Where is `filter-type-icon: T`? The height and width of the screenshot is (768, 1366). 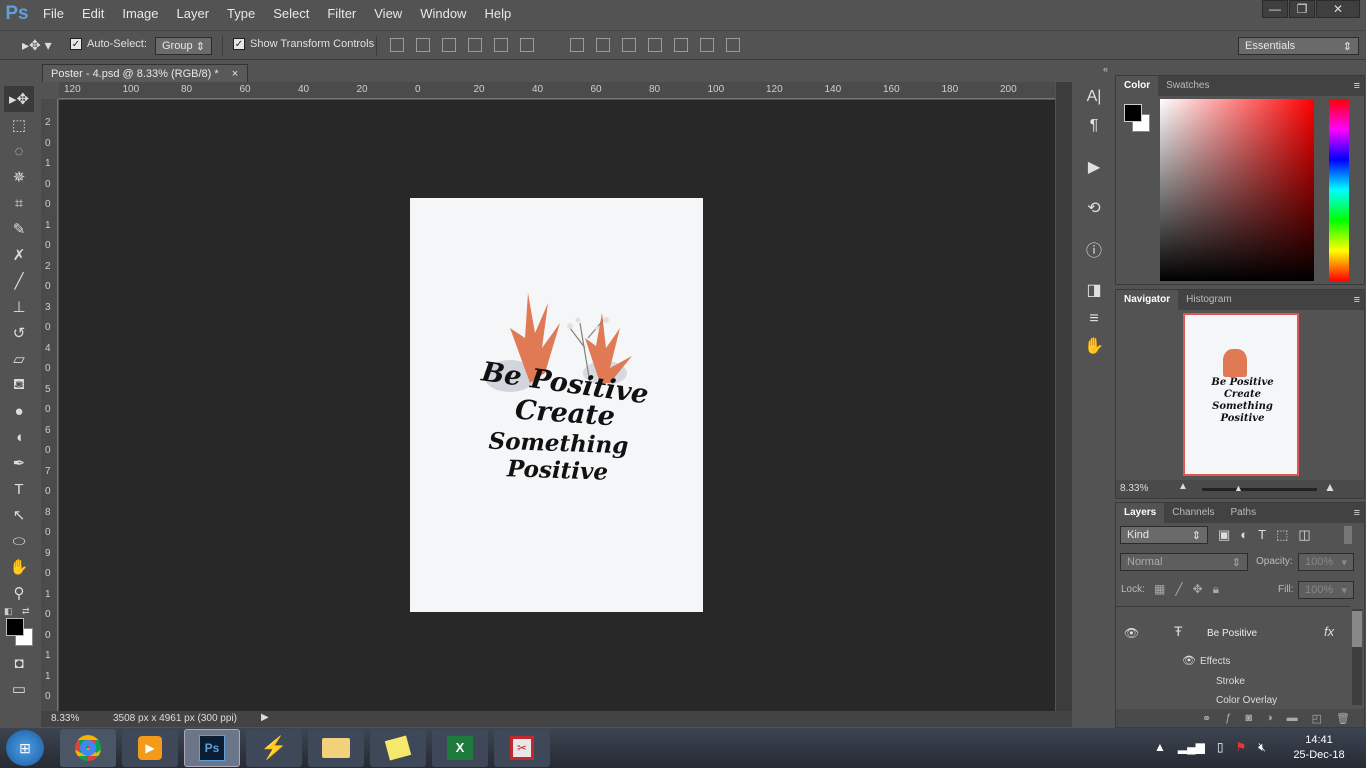
filter-type-icon: T is located at coordinates (1262, 535).